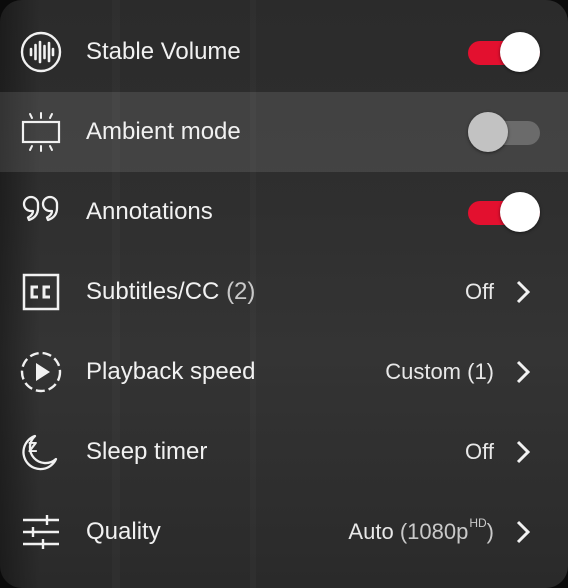  I want to click on annotations-icon, so click(41, 212).